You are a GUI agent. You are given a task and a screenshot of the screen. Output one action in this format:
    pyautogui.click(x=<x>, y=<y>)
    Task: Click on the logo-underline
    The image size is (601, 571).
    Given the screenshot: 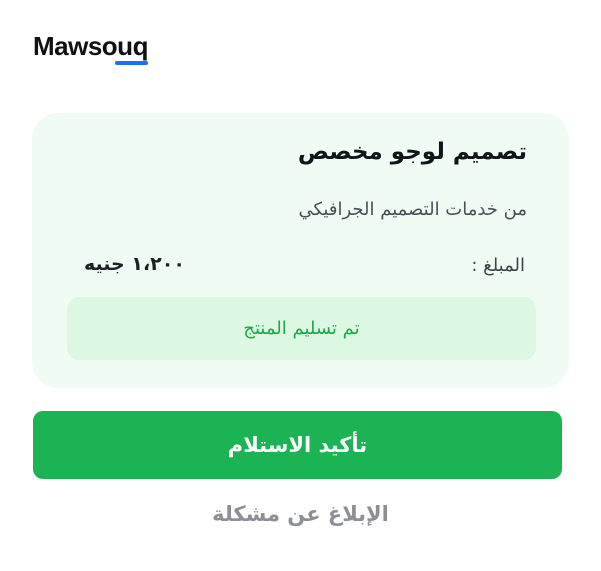 What is the action you would take?
    pyautogui.click(x=131, y=63)
    